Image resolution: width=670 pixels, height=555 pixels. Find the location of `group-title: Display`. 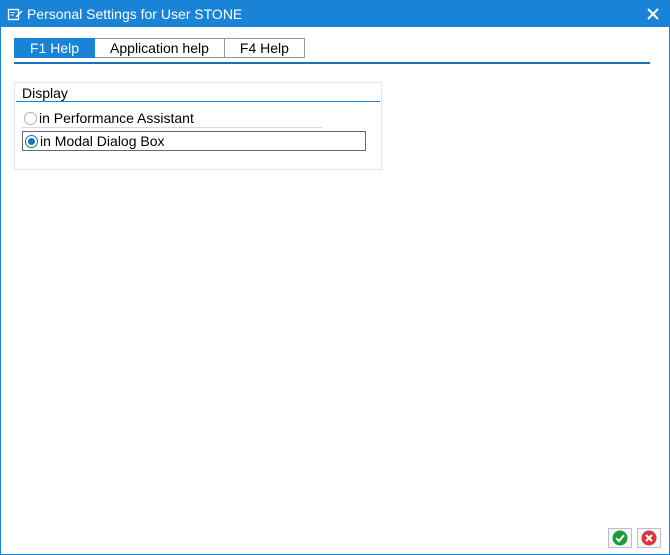

group-title: Display is located at coordinates (45, 93).